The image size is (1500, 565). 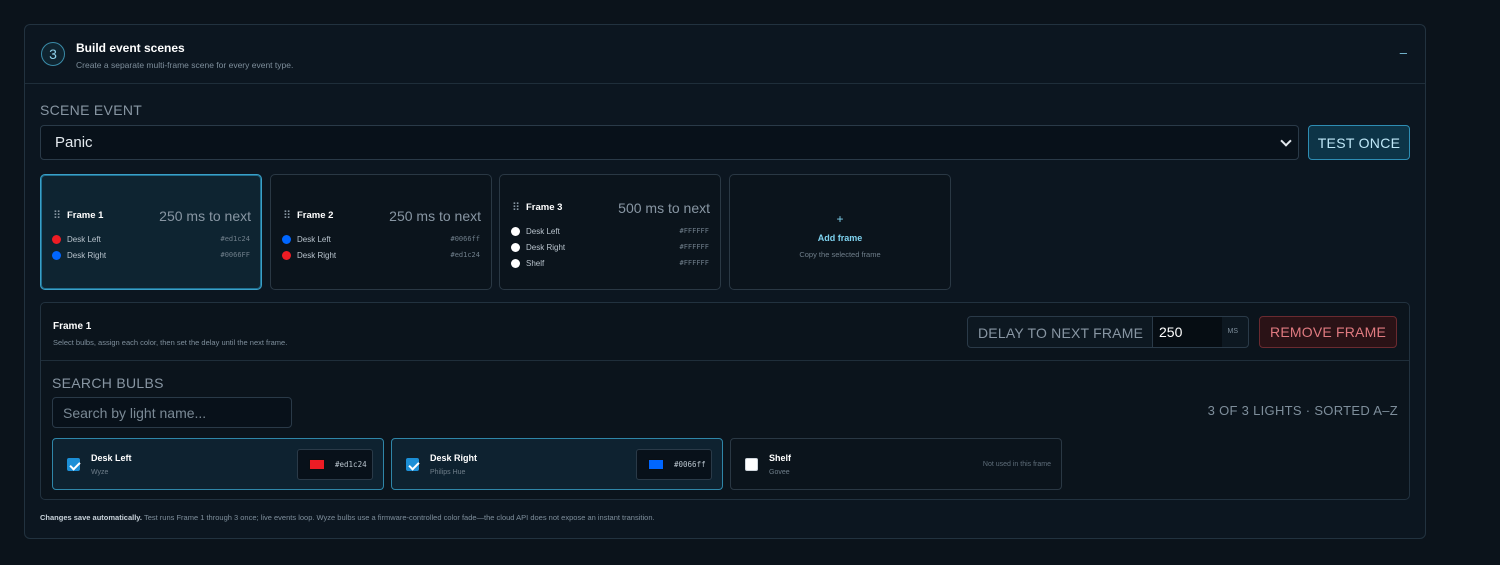 What do you see at coordinates (218, 464) in the screenshot?
I see `bulb-card-desk-left: Desk Left Wyze #ed1c24` at bounding box center [218, 464].